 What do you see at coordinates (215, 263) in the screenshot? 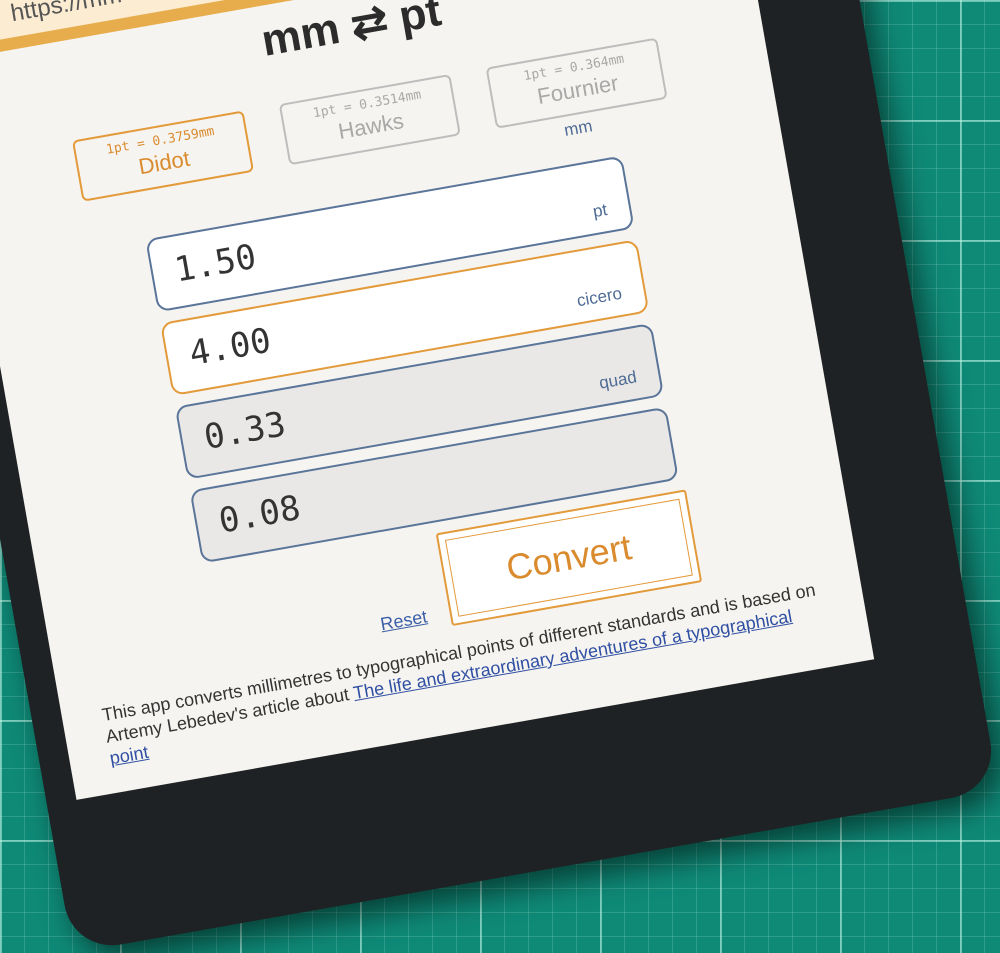
I see `mm-value: 1.50` at bounding box center [215, 263].